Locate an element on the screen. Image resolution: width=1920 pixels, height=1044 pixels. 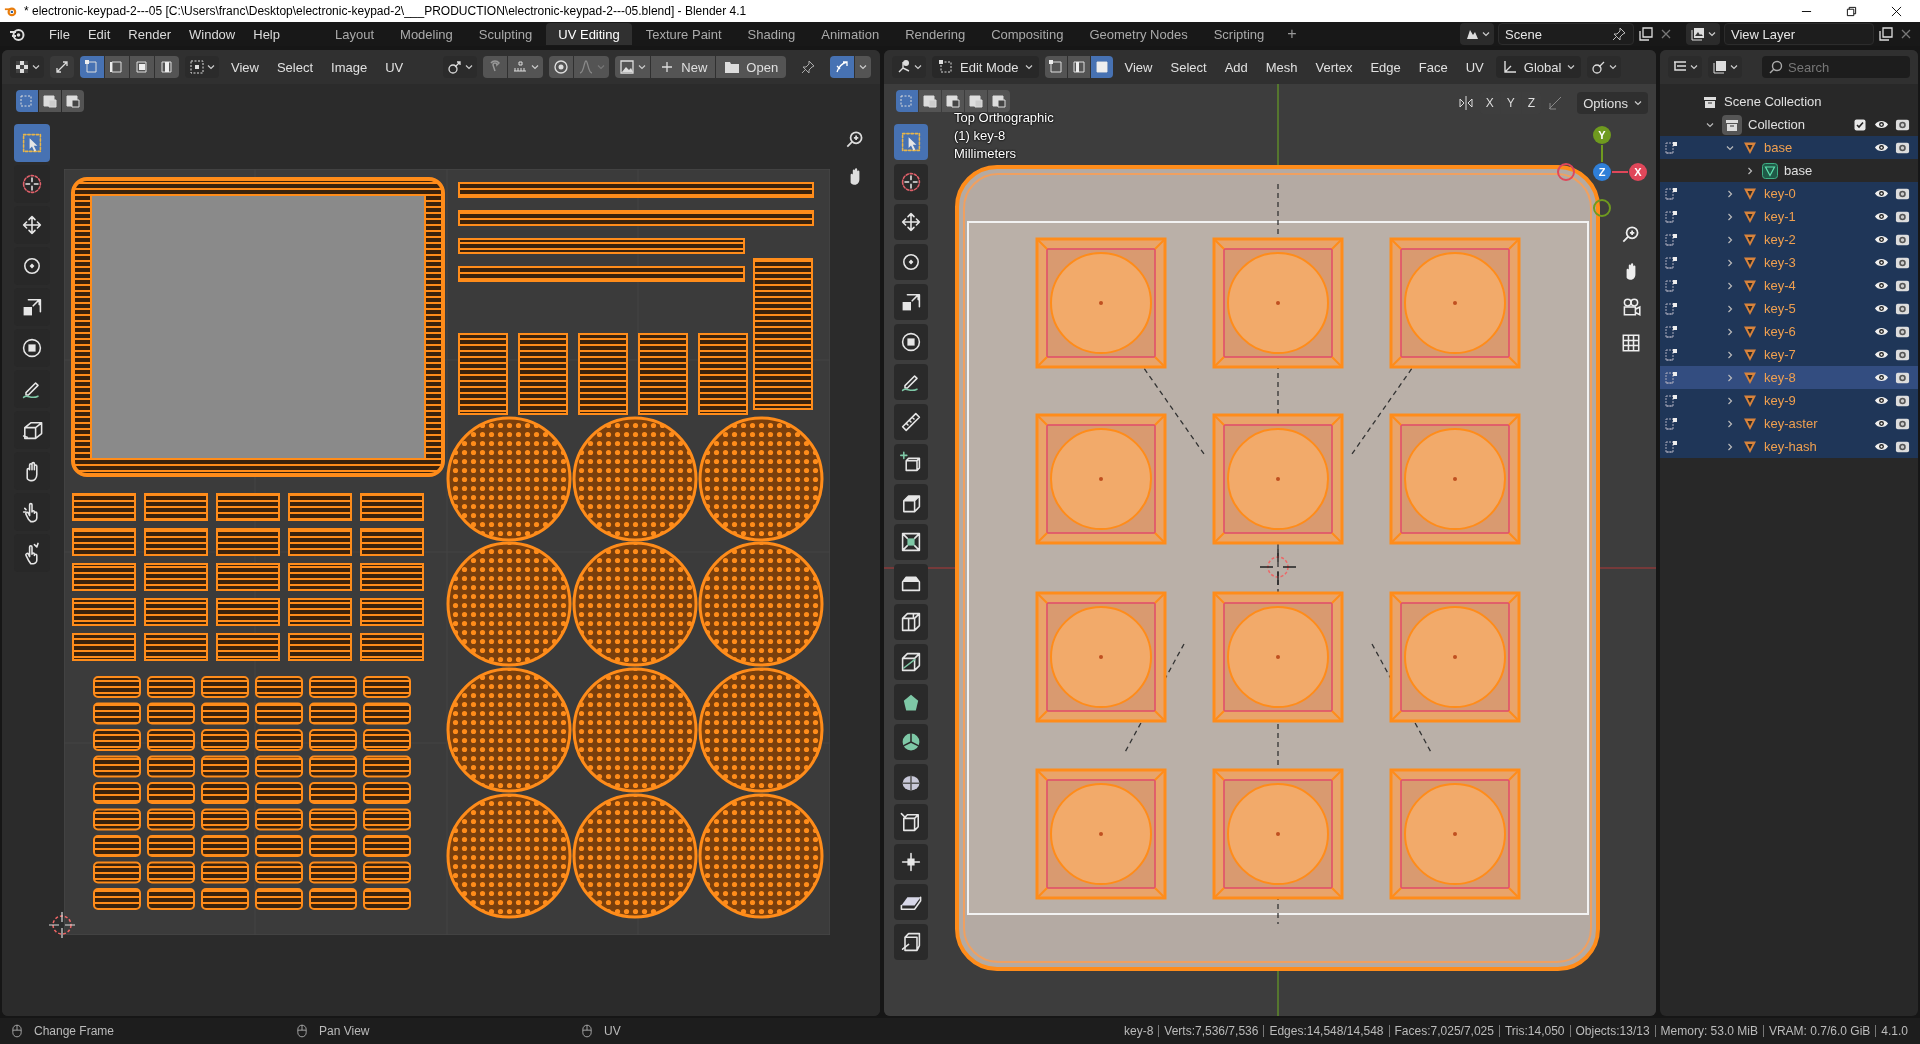
sticky-select-button is located at coordinates (202, 67).